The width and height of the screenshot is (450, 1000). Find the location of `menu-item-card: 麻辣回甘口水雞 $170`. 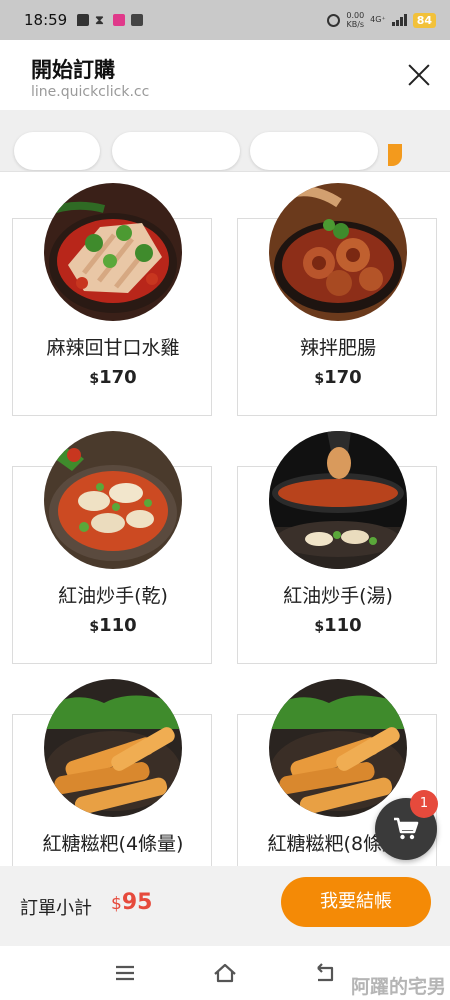

menu-item-card: 麻辣回甘口水雞 $170 is located at coordinates (112, 299).